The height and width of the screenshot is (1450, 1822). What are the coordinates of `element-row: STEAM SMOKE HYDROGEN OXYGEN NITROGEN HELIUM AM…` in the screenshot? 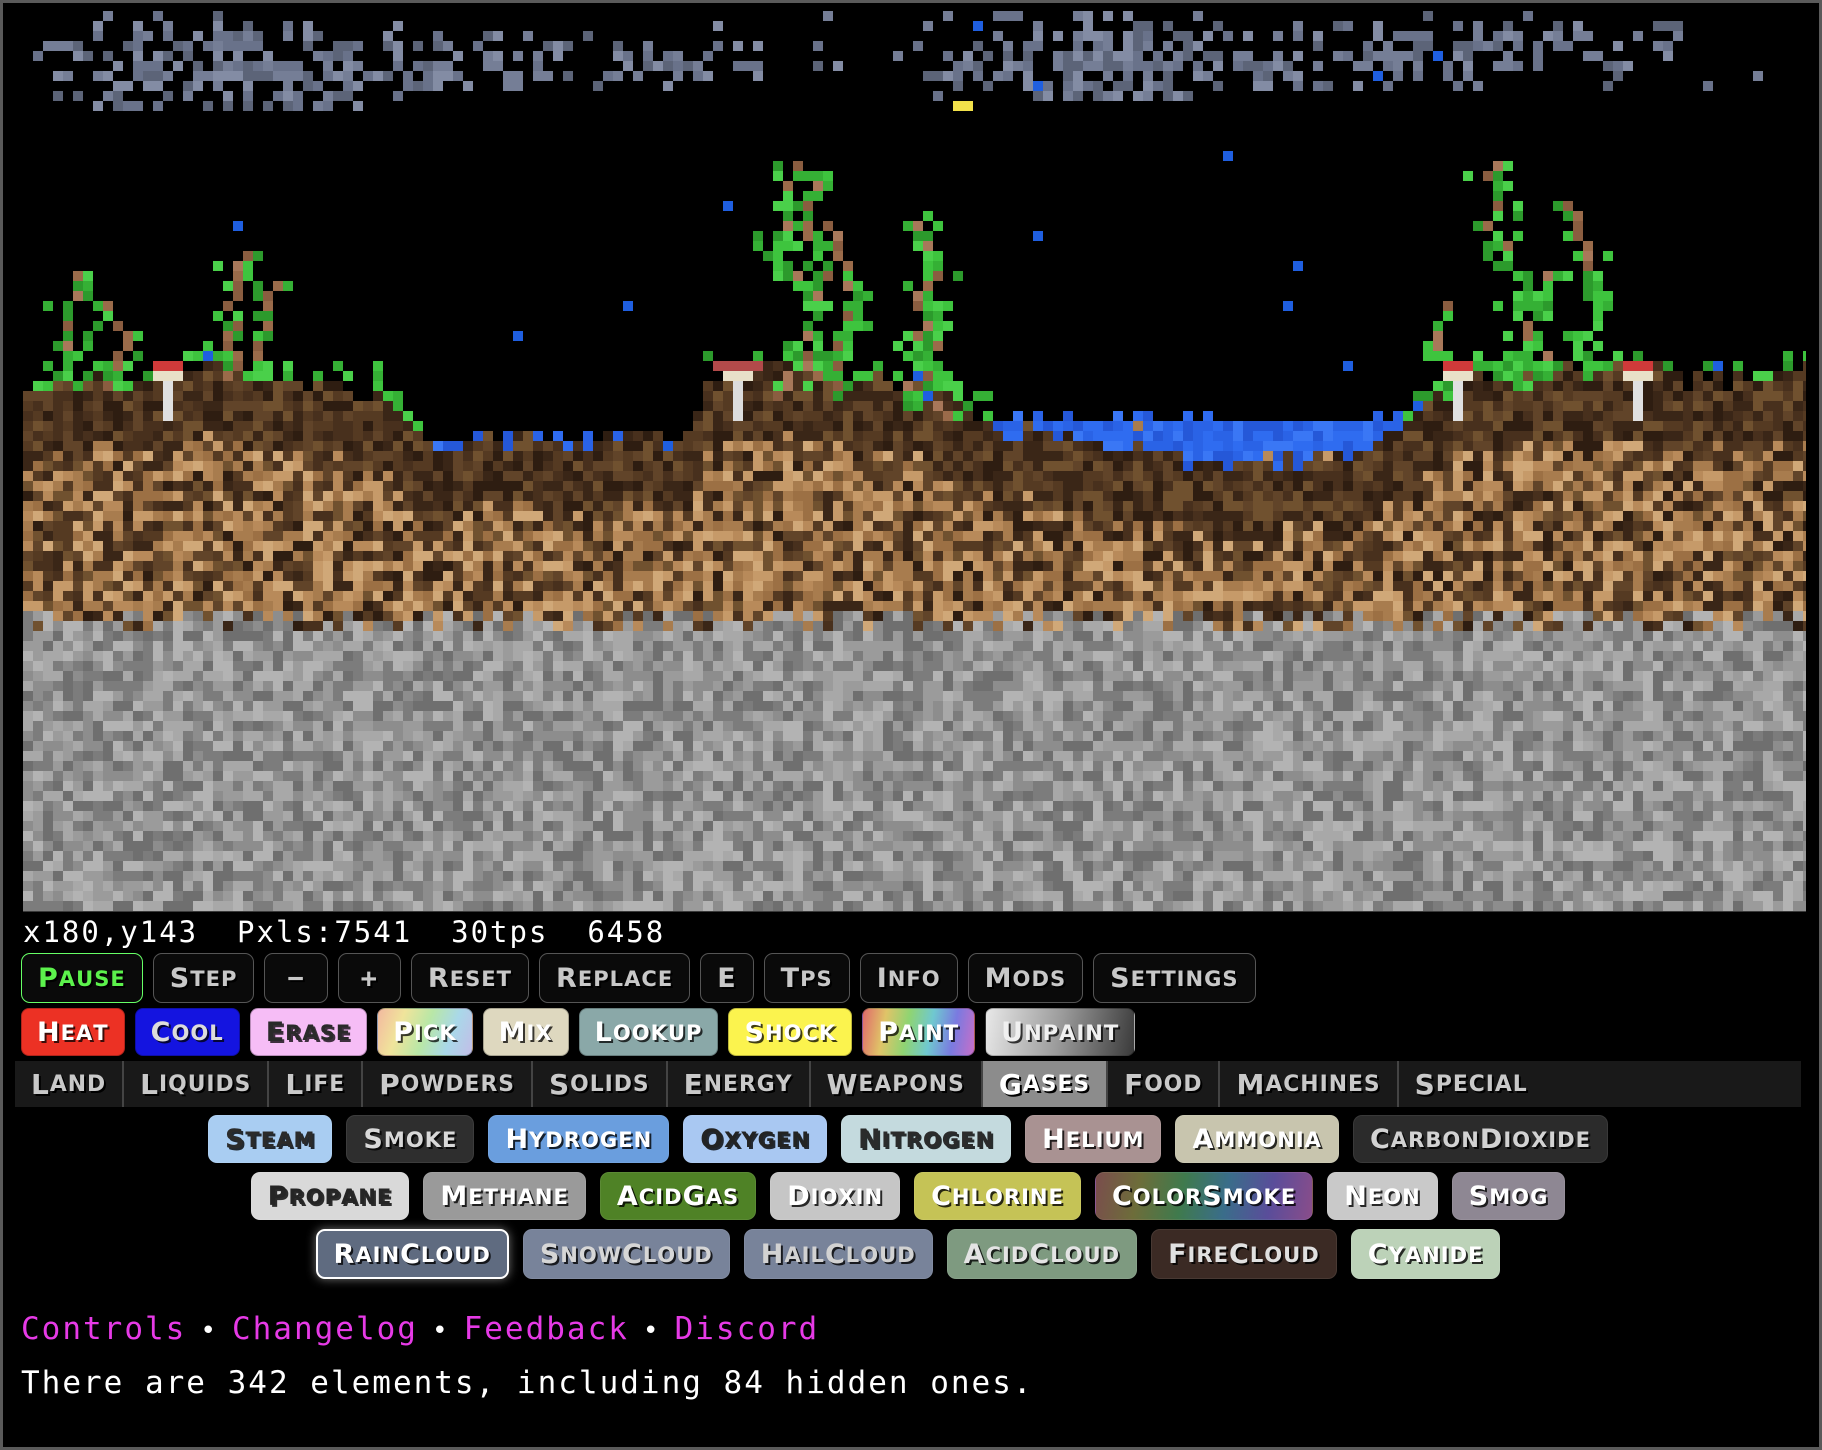 It's located at (908, 1139).